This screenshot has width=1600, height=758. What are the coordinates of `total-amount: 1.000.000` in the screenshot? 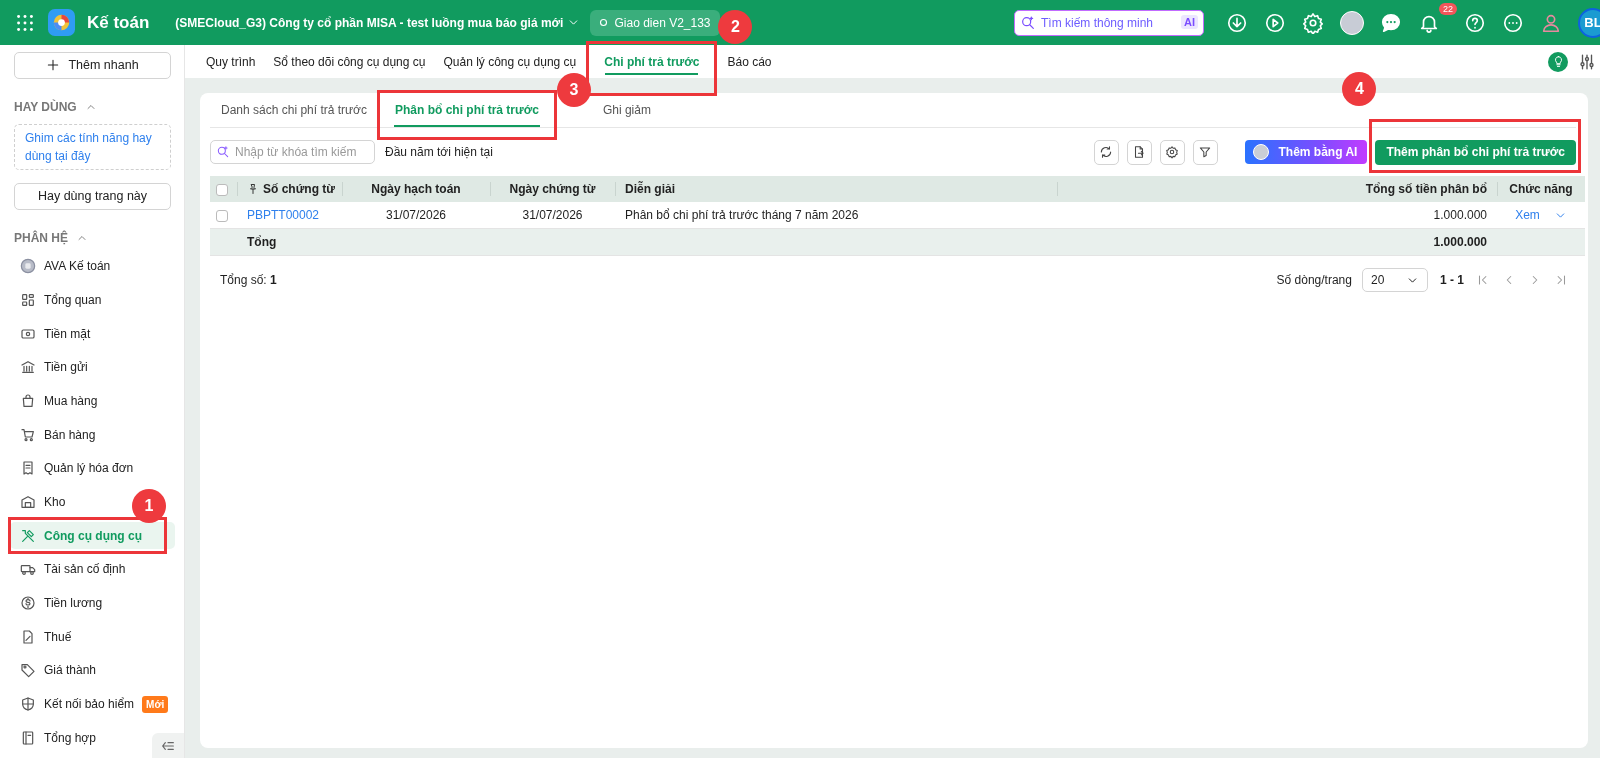 It's located at (1277, 242).